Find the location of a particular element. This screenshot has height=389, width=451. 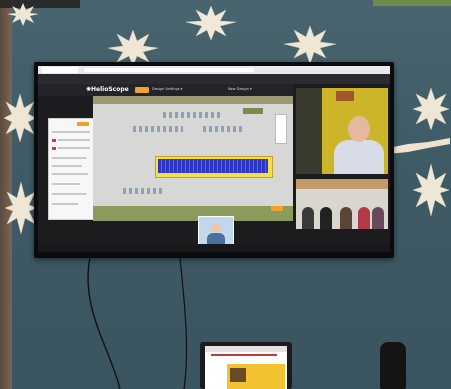

tablet-browser-header is located at coordinates (246, 349).